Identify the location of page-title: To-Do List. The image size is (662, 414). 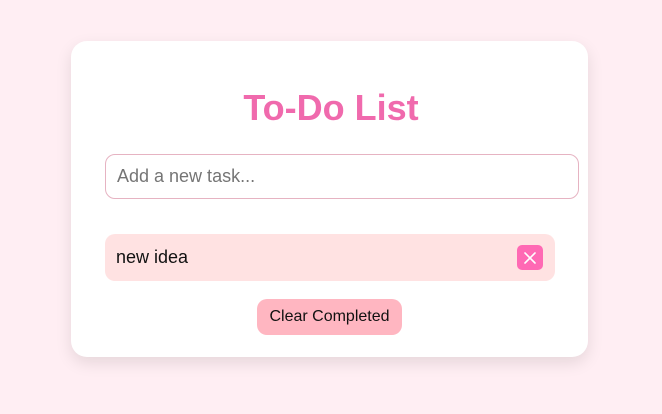
(331, 107).